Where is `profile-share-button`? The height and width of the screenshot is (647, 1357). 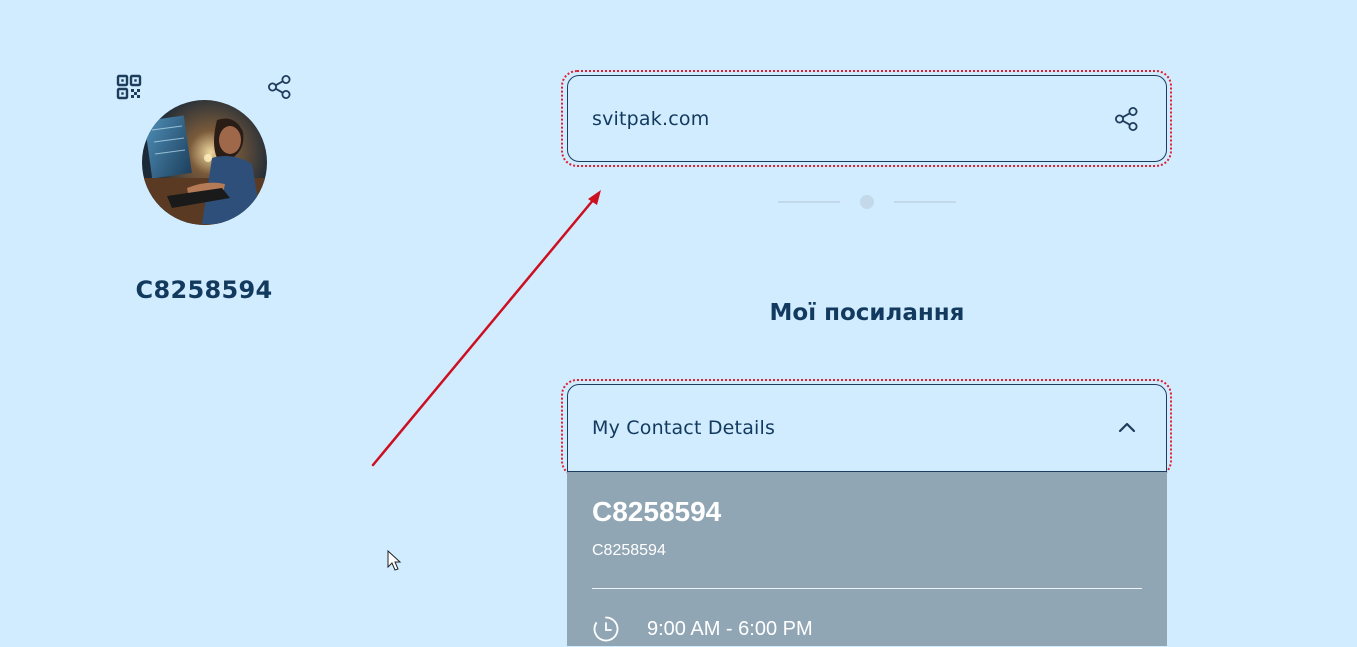
profile-share-button is located at coordinates (280, 87).